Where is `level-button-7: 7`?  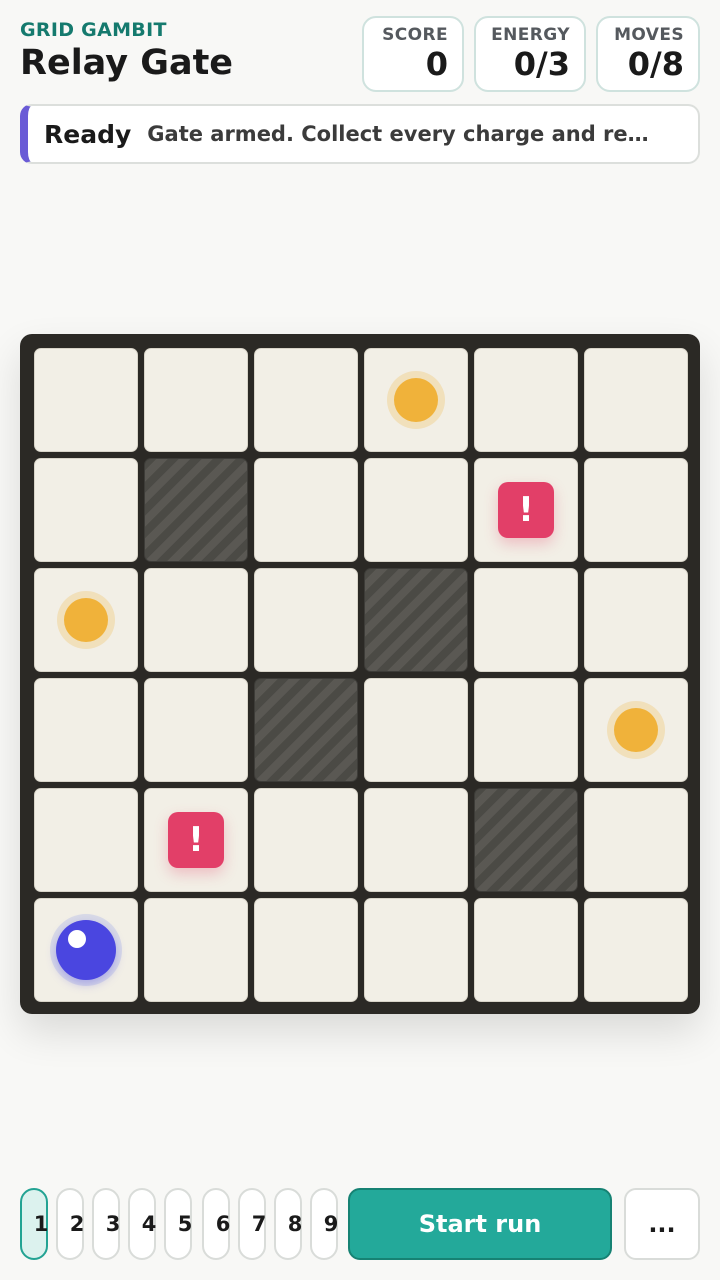 level-button-7: 7 is located at coordinates (252, 1224).